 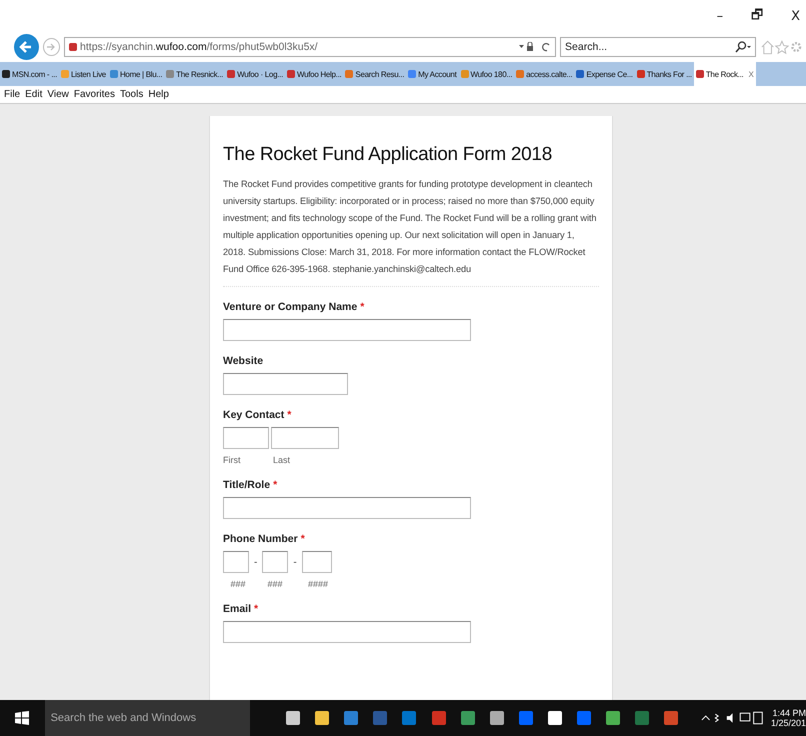 I want to click on system-tray-icons, so click(x=731, y=718).